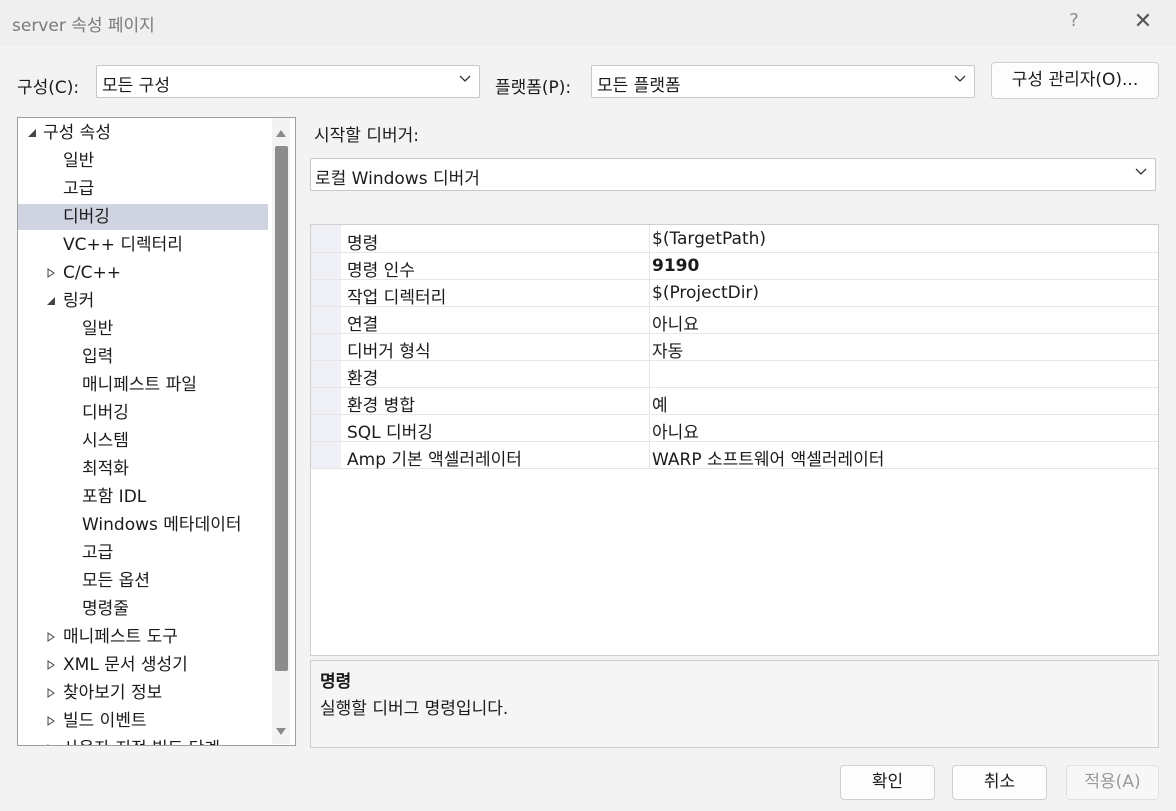 Image resolution: width=1176 pixels, height=811 pixels. What do you see at coordinates (143, 721) in the screenshot?
I see `tree-node: 빌드 이벤트` at bounding box center [143, 721].